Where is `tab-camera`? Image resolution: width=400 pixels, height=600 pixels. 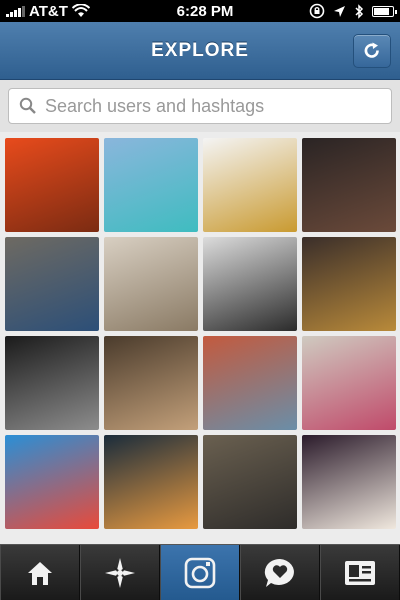
tab-camera is located at coordinates (200, 572).